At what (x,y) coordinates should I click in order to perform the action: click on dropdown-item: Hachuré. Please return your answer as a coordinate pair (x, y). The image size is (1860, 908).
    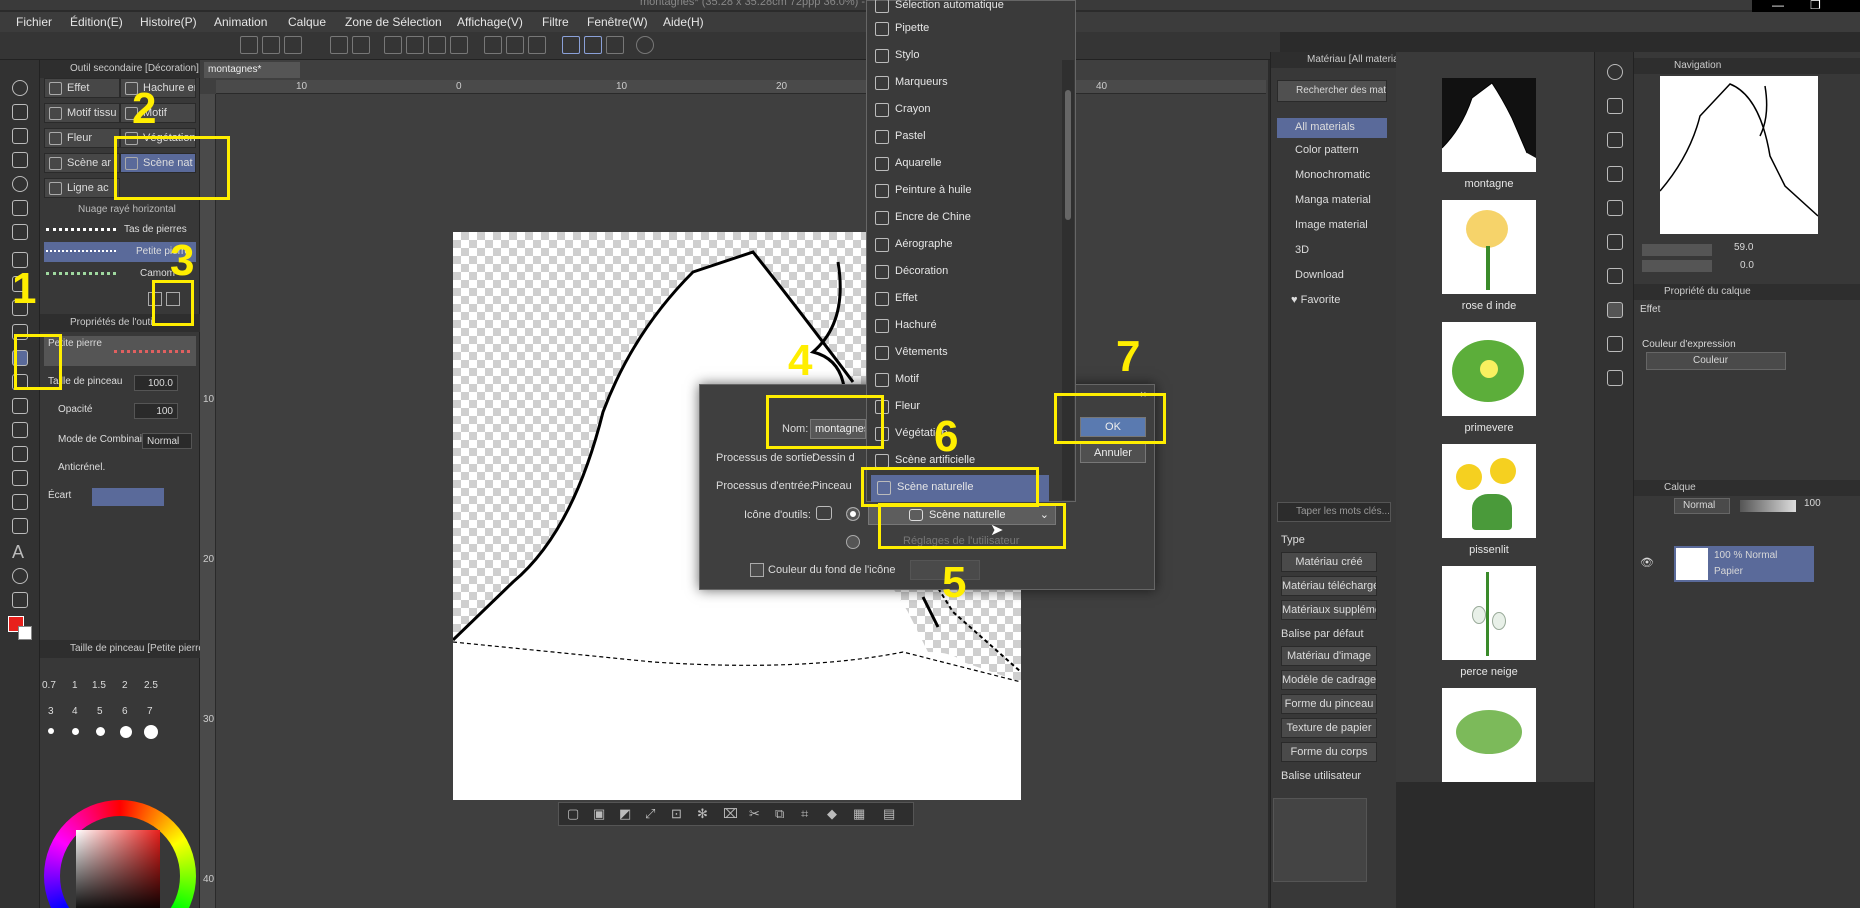
    Looking at the image, I should click on (965, 326).